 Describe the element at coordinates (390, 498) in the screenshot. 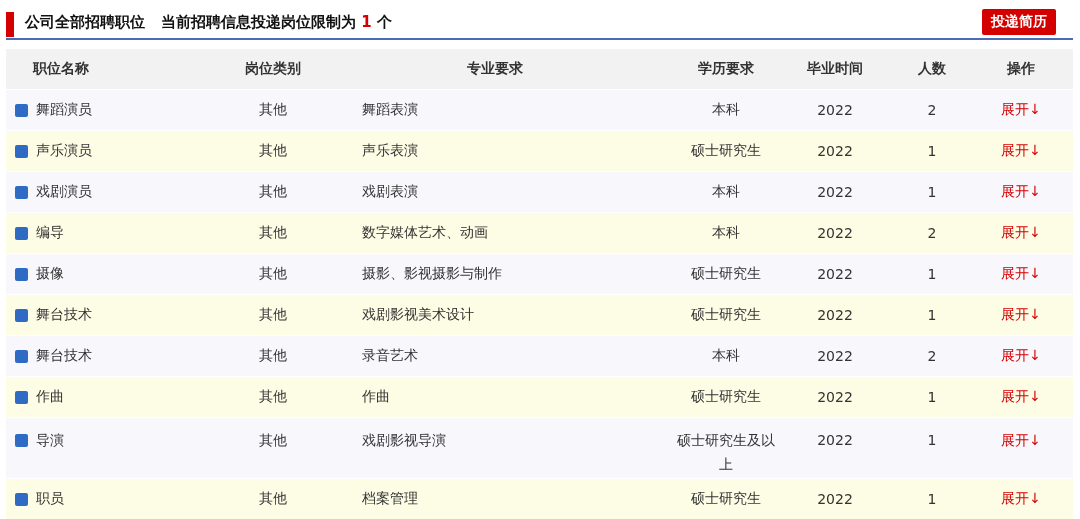

I see `table-cell: 档案管理` at that location.